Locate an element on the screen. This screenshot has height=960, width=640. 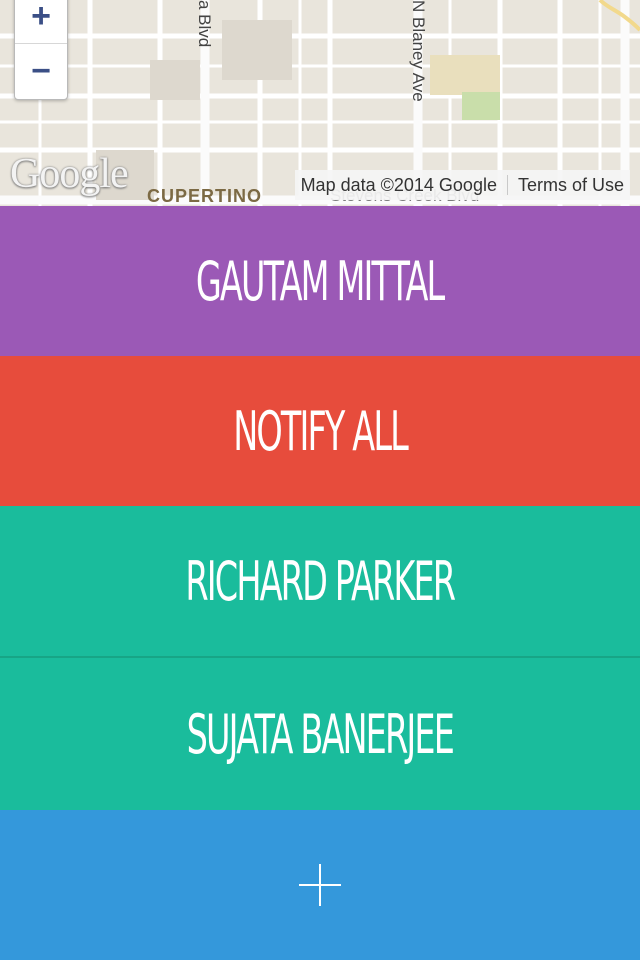
attribution-divider is located at coordinates (507, 185).